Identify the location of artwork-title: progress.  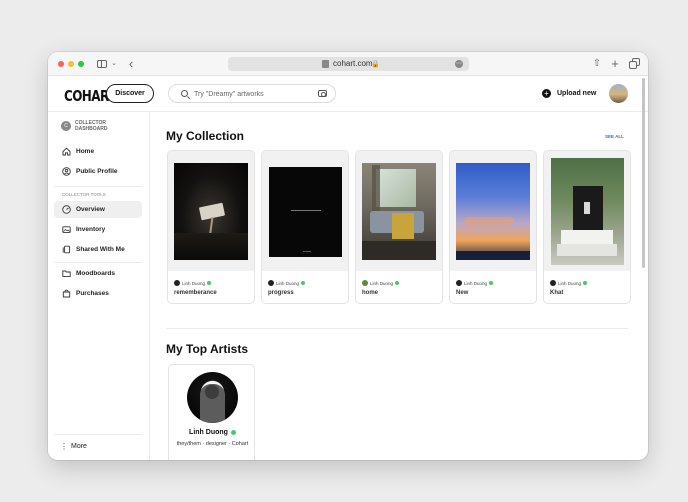
(281, 293).